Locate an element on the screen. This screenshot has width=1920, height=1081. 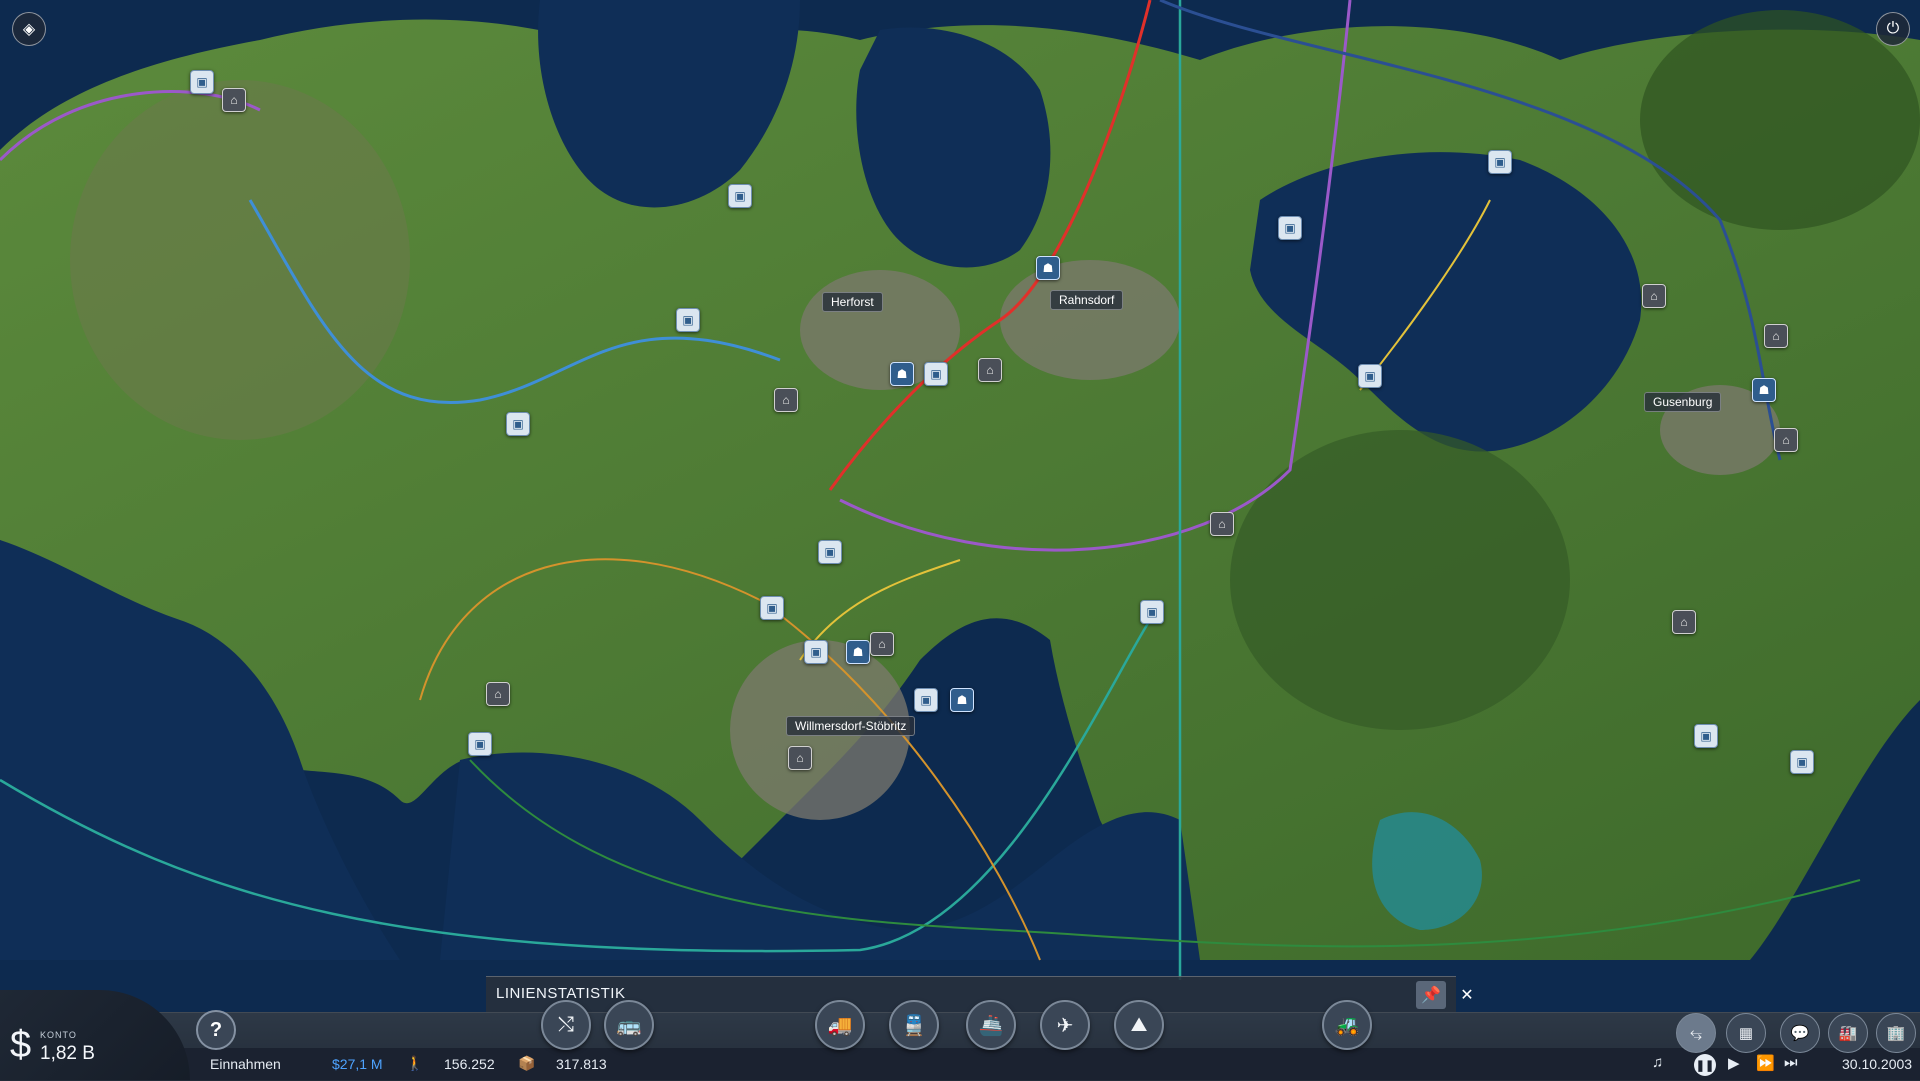
mountain-east is located at coordinates (1400, 580).